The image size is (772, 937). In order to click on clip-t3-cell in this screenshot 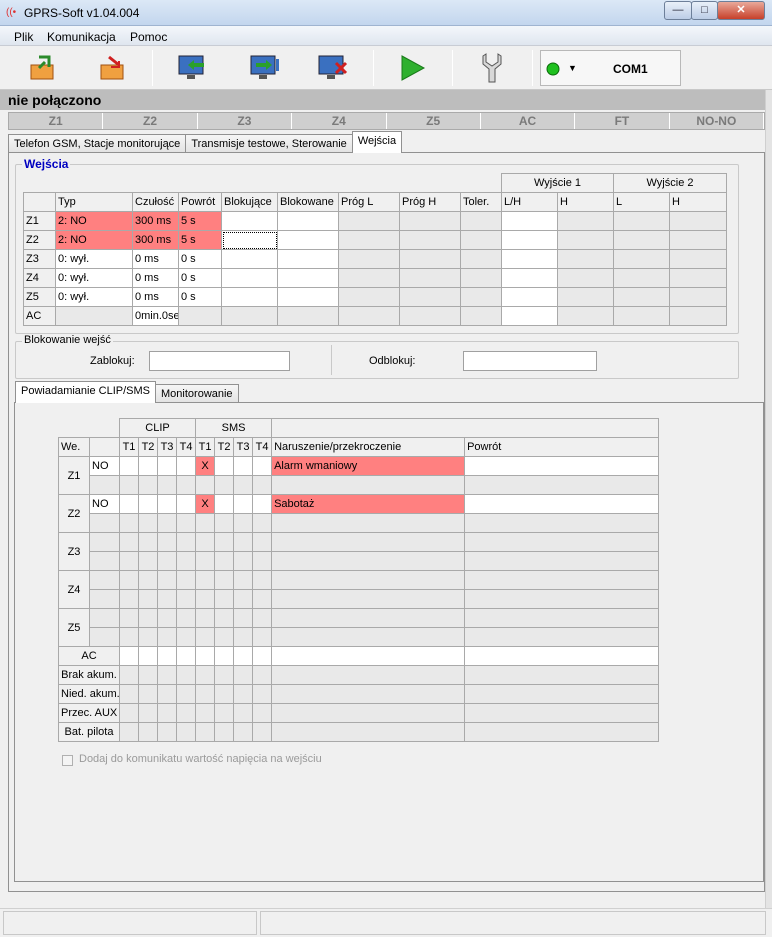, I will do `click(167, 466)`.